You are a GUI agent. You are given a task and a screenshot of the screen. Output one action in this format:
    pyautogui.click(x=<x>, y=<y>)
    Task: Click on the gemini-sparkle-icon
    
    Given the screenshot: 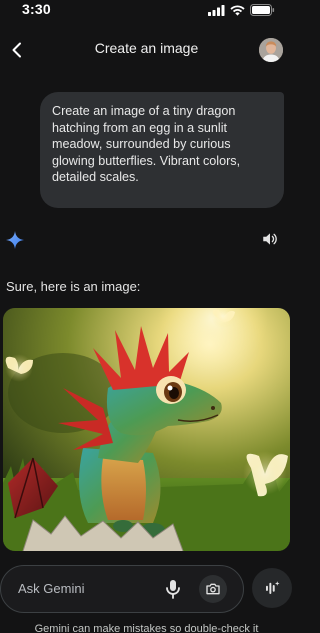 What is the action you would take?
    pyautogui.click(x=15, y=240)
    